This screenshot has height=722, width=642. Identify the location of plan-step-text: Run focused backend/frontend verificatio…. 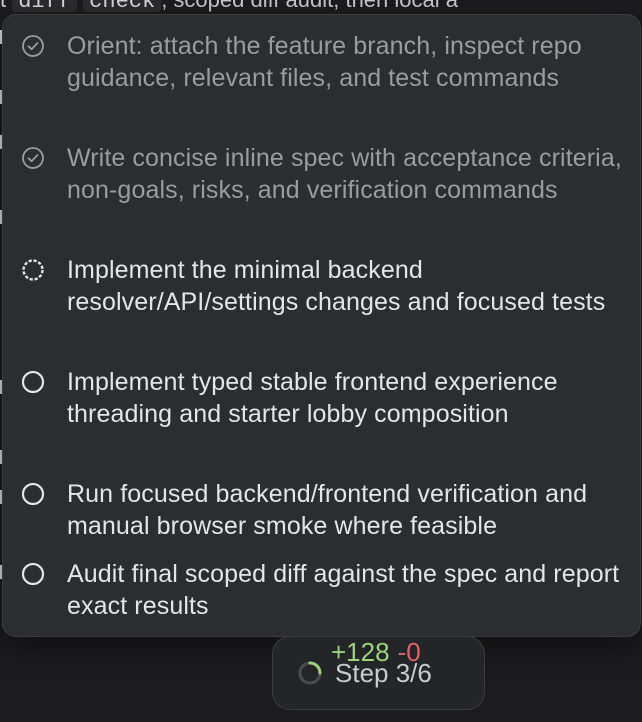
(327, 510).